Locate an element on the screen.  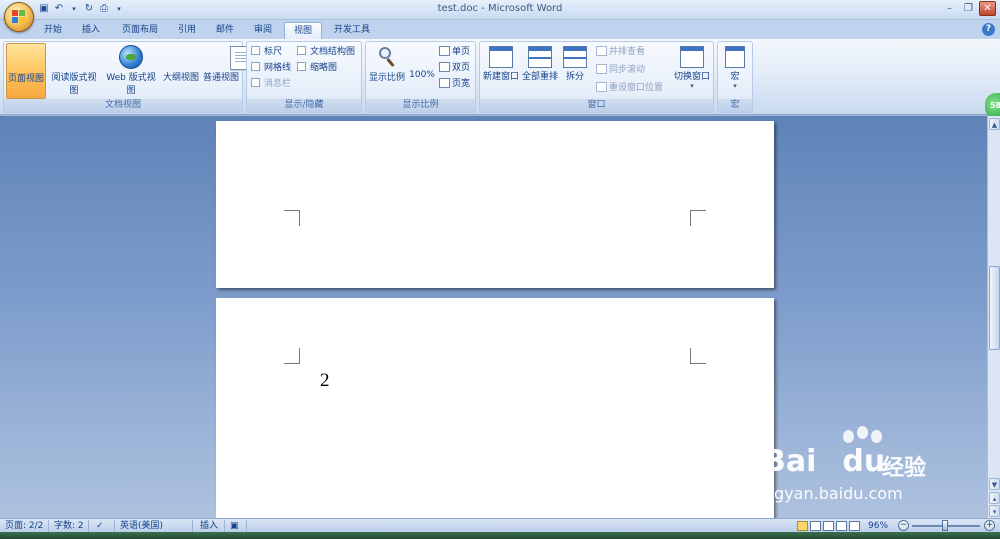
page-width-icon is located at coordinates (444, 83).